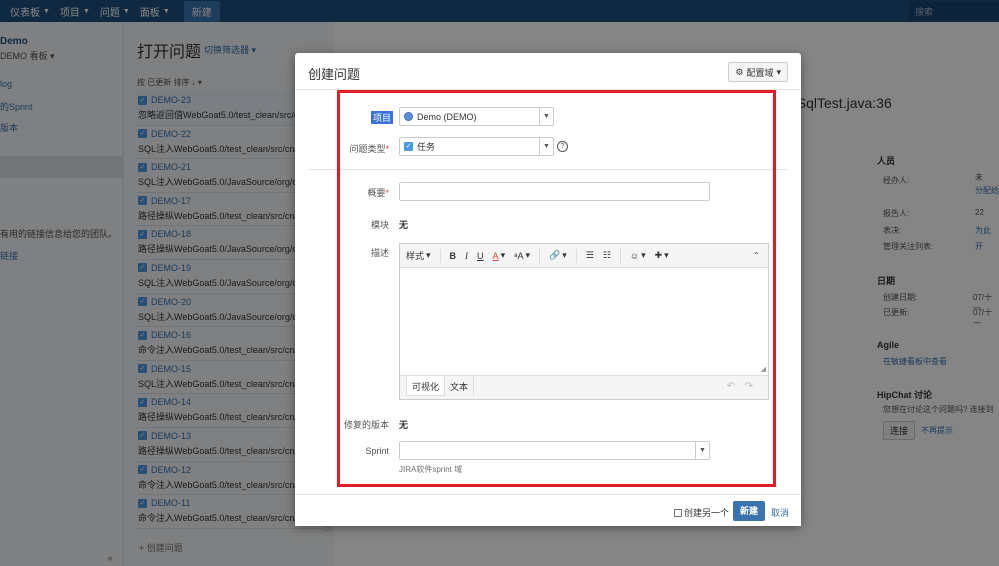 This screenshot has width=999, height=566. Describe the element at coordinates (334, 74) in the screenshot. I see `dialog-title: 创建问题` at that location.